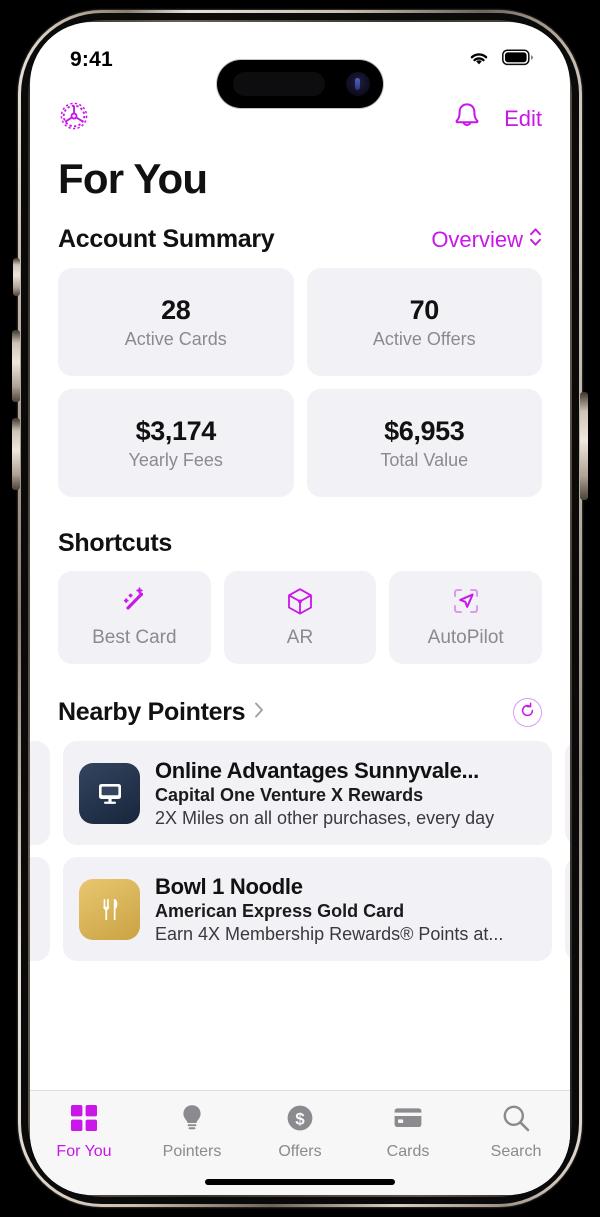  Describe the element at coordinates (516, 1151) in the screenshot. I see `tab-label: Search` at that location.